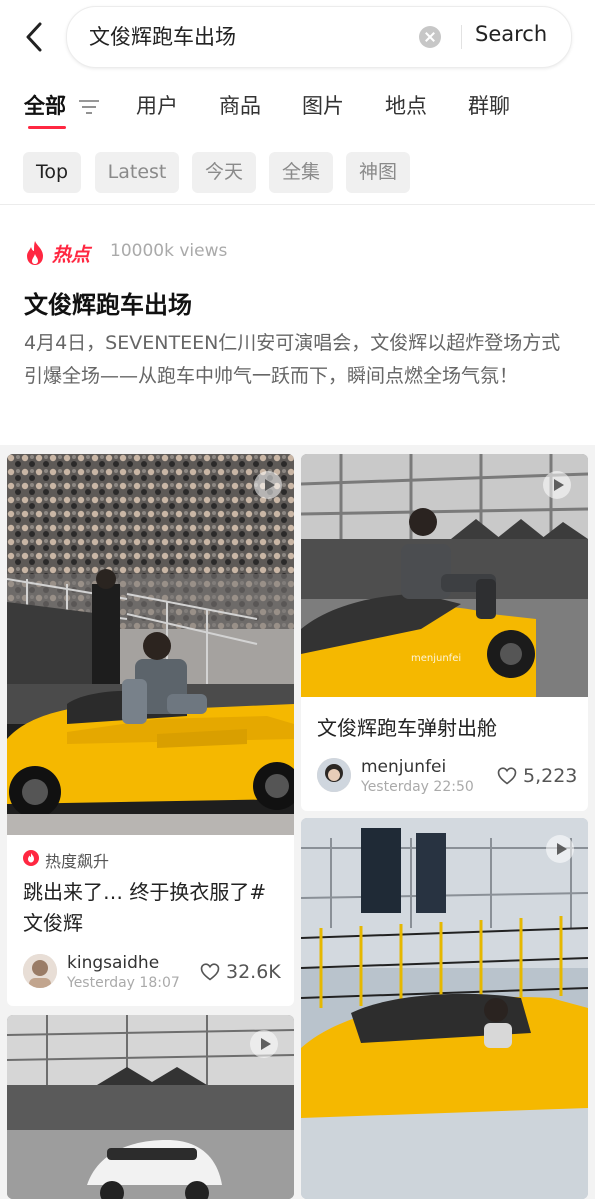 The height and width of the screenshot is (1199, 595). I want to click on trending-icon, so click(31, 858).